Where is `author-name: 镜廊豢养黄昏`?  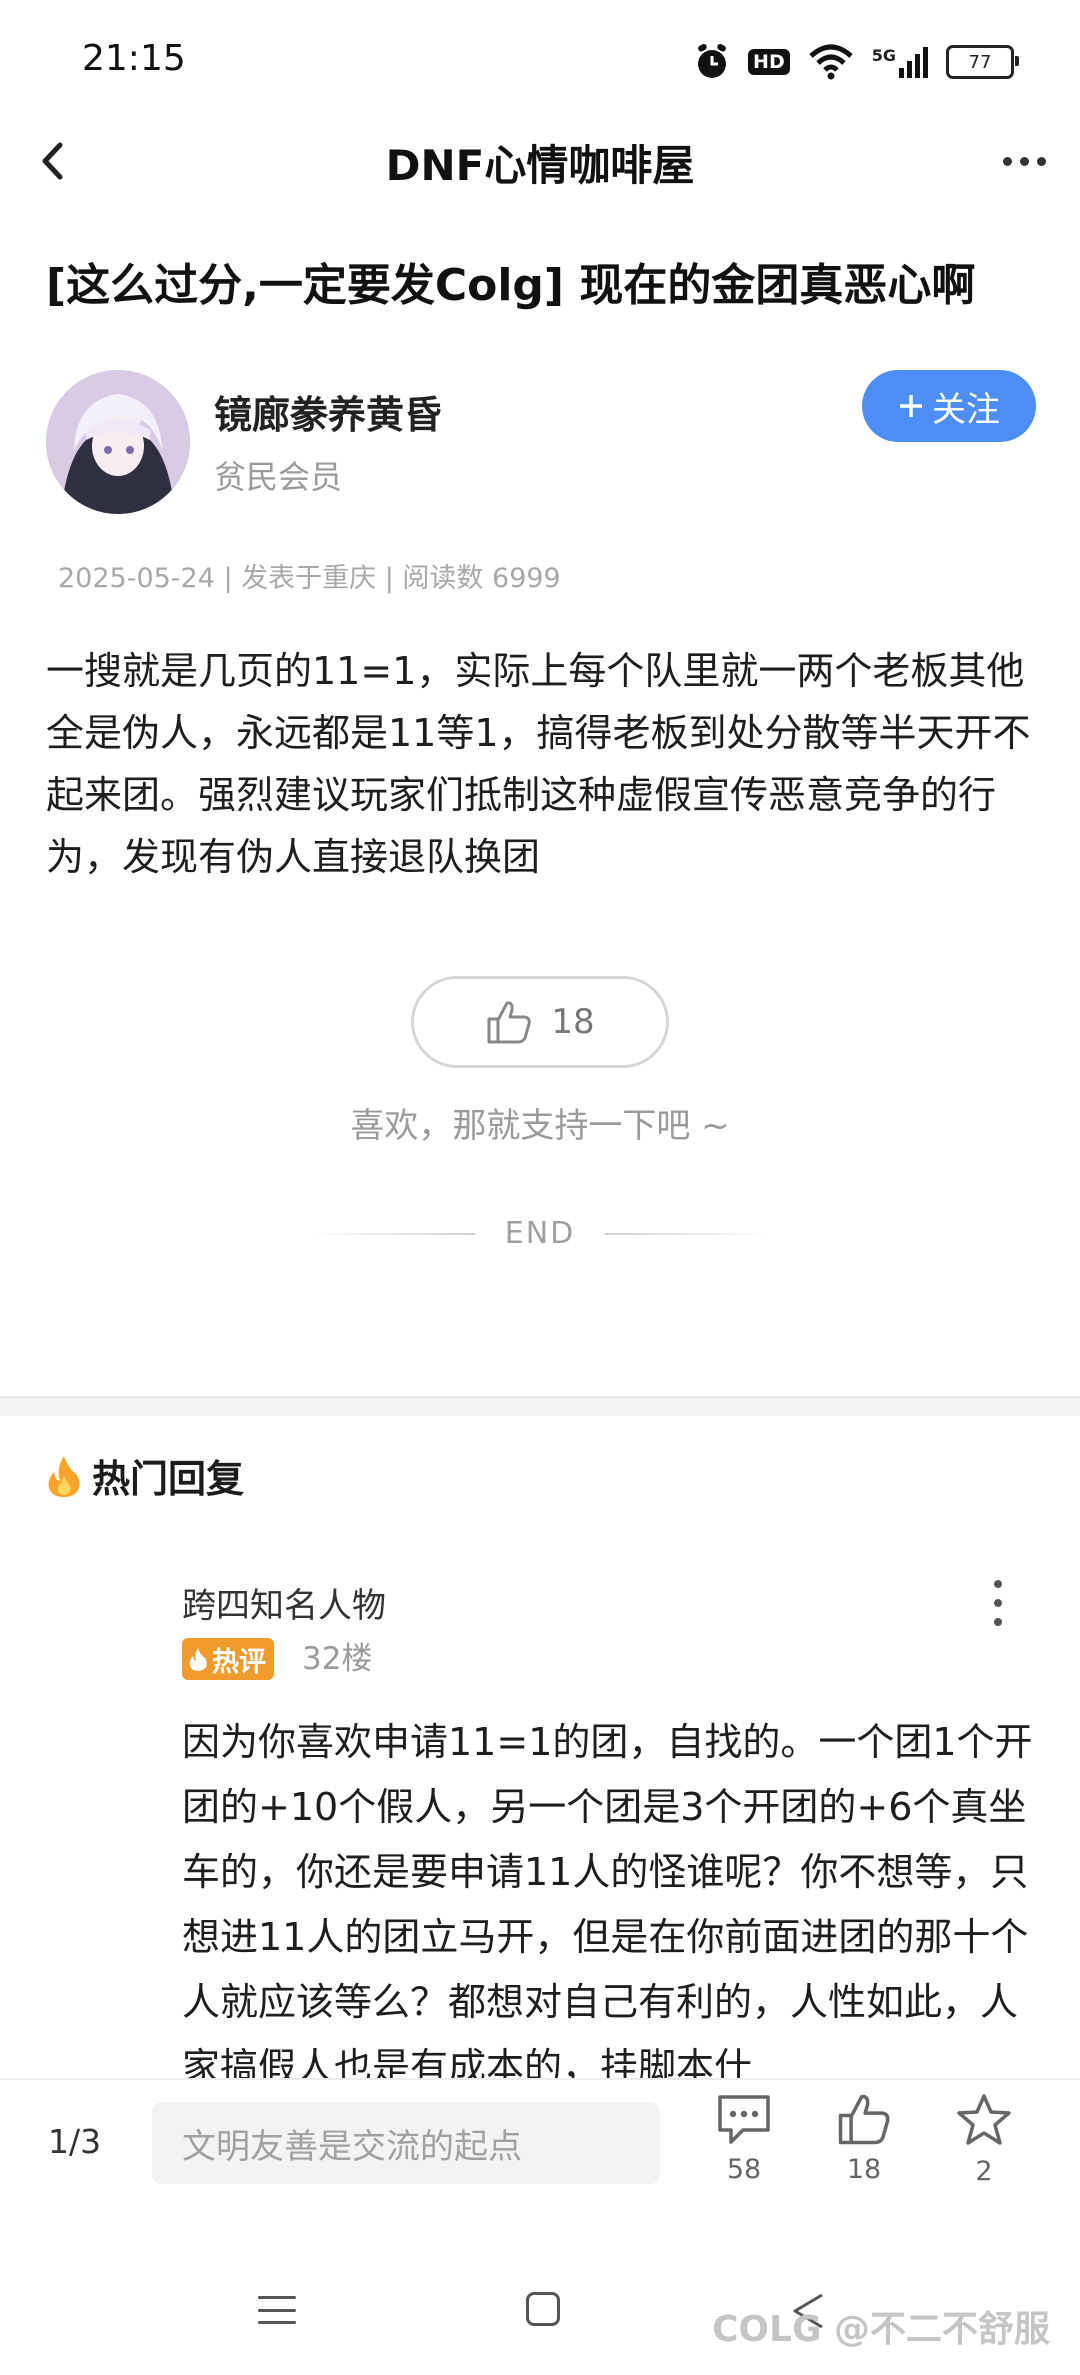 author-name: 镜廊豢养黄昏 is located at coordinates (328, 411).